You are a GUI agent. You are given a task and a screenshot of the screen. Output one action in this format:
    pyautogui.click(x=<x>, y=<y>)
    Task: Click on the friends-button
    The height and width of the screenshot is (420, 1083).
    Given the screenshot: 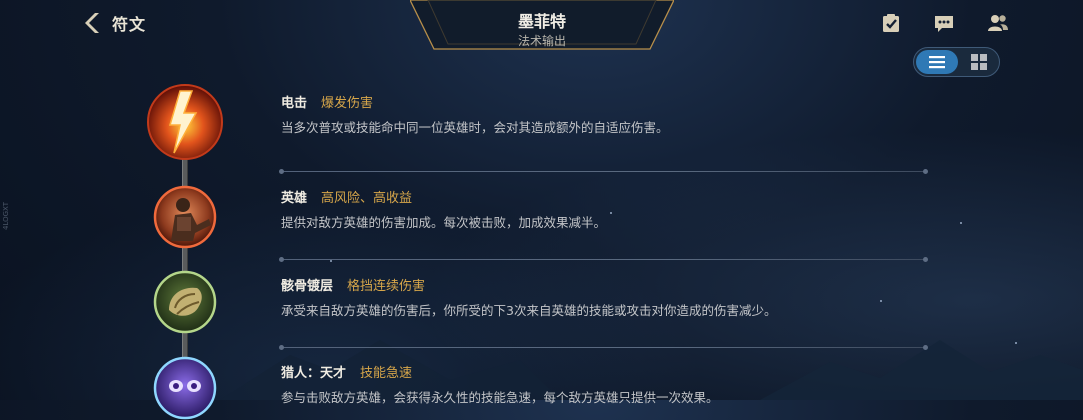 What is the action you would take?
    pyautogui.click(x=998, y=23)
    